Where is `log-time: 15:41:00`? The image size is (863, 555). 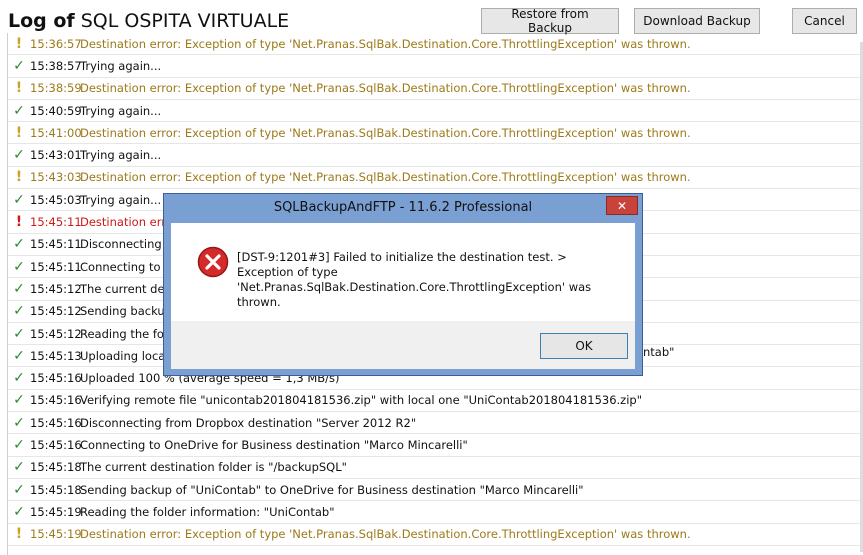 log-time: 15:41:00 is located at coordinates (56, 132).